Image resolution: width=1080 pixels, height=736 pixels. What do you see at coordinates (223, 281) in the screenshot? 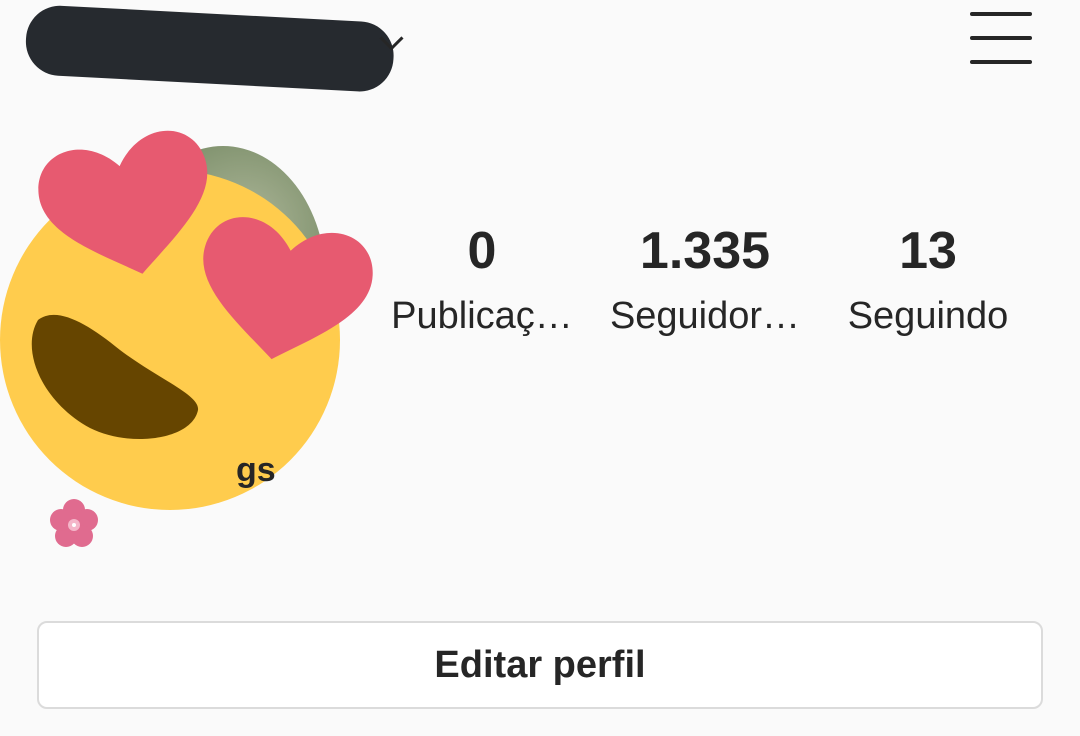
I see `avatar` at bounding box center [223, 281].